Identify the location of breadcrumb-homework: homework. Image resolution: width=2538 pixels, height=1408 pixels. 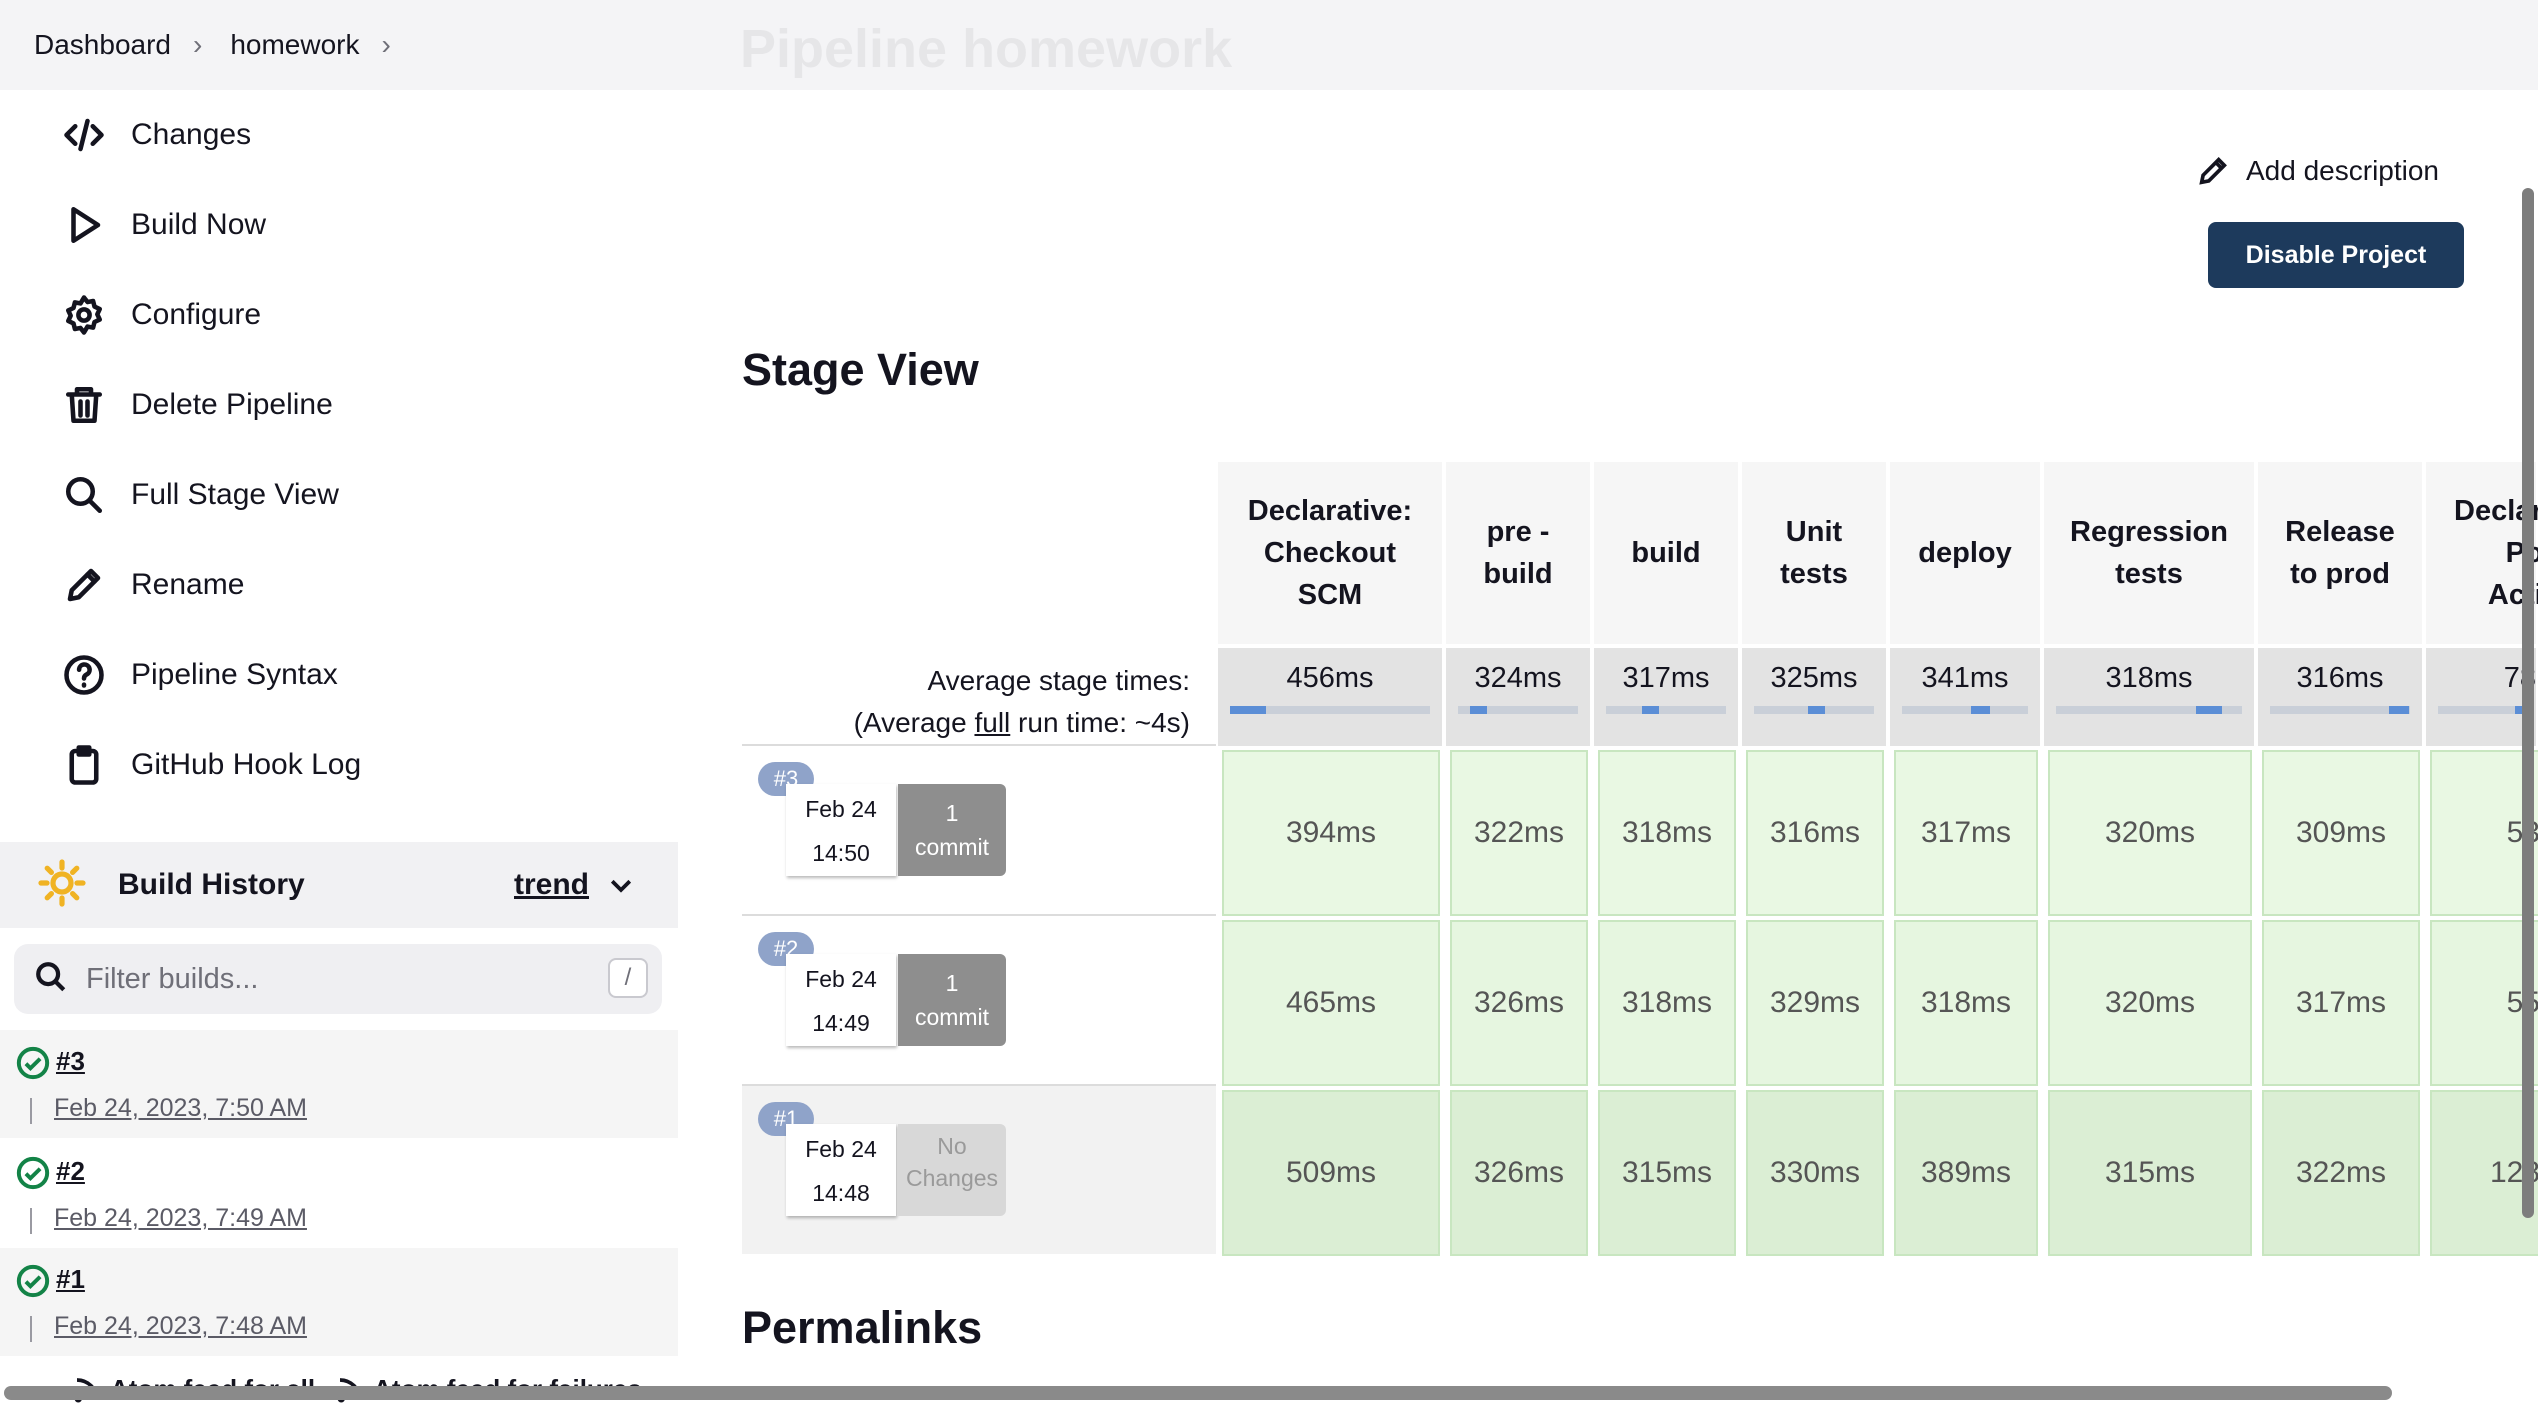
(294, 45).